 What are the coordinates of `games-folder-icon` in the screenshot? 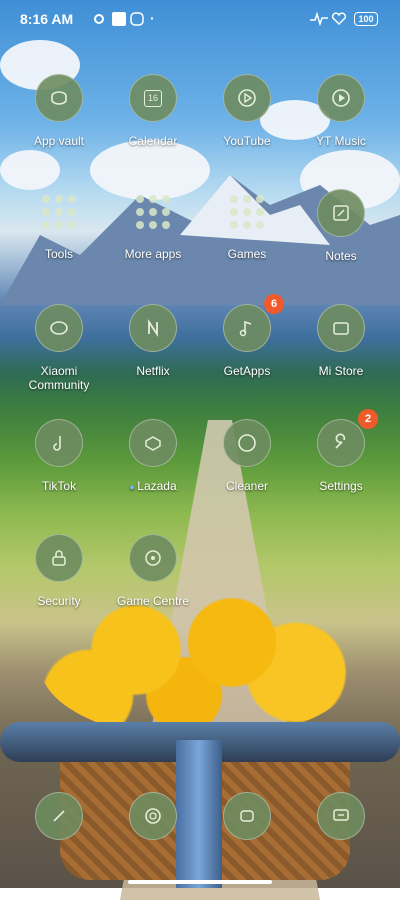 It's located at (247, 212).